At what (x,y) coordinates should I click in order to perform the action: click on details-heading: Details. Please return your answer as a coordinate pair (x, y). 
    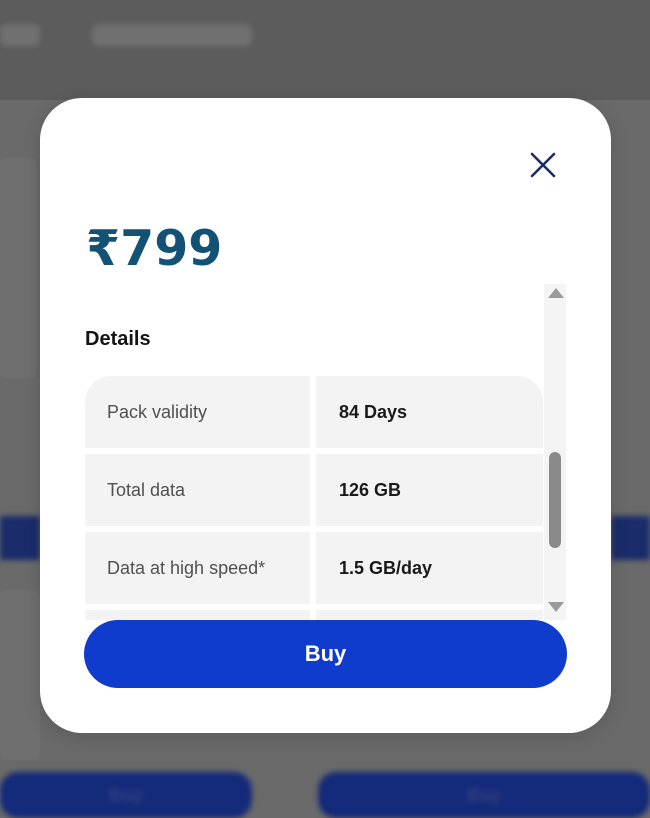
    Looking at the image, I should click on (118, 339).